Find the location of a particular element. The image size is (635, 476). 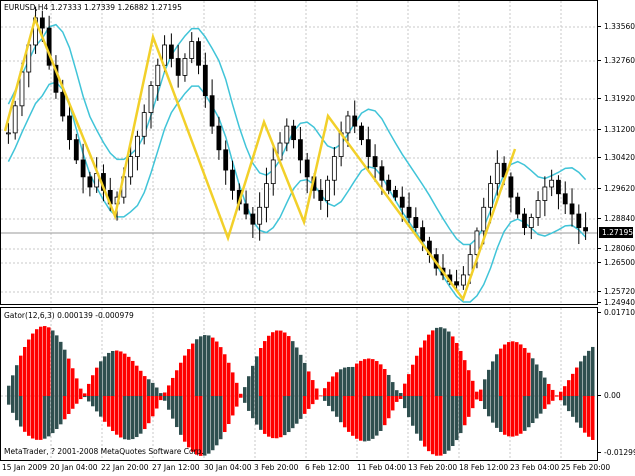

price-tick-label: 1.28060 is located at coordinates (619, 248).